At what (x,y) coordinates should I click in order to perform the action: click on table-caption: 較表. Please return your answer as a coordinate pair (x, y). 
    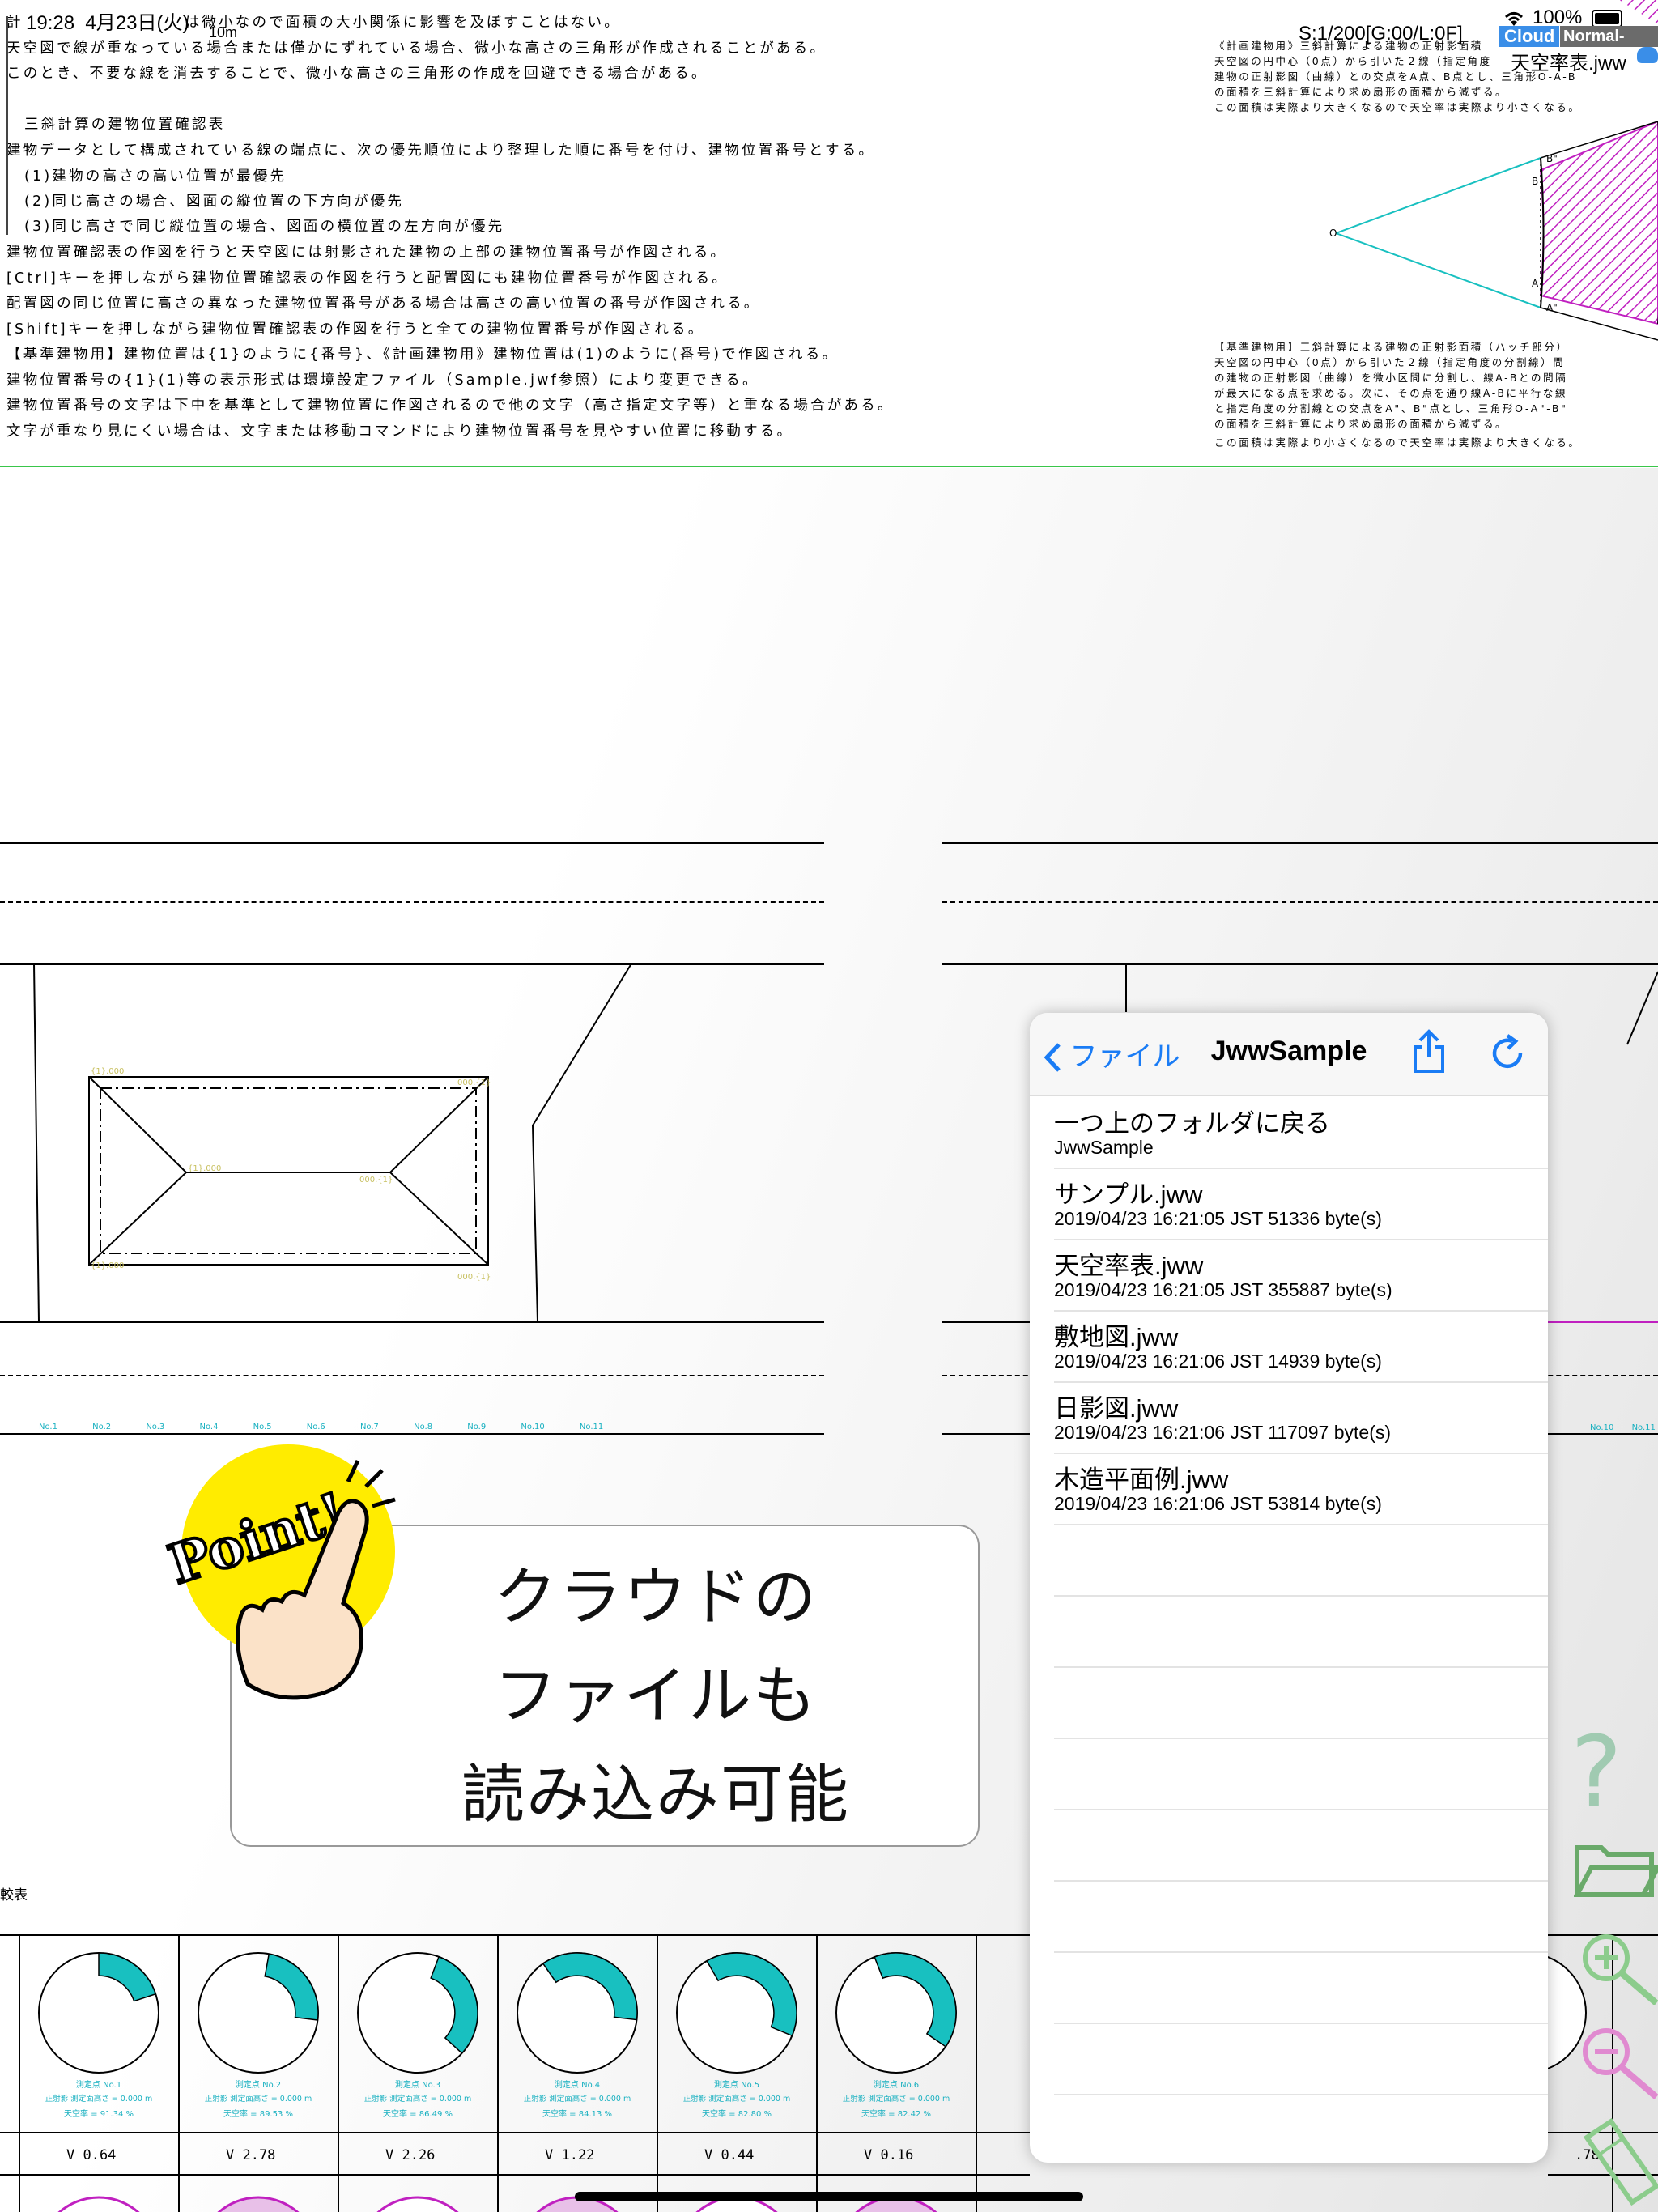
    Looking at the image, I should click on (14, 1896).